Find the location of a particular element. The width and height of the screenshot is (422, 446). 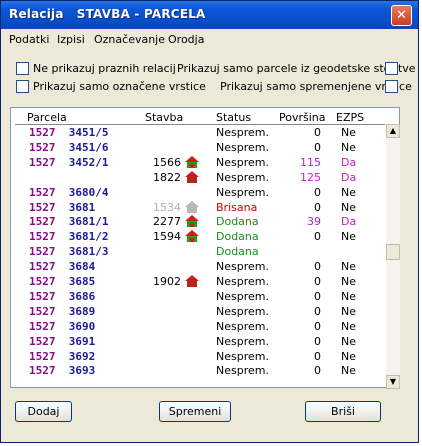

table-row: 1527 3692 Nesprem. 0 Ne is located at coordinates (197, 356).